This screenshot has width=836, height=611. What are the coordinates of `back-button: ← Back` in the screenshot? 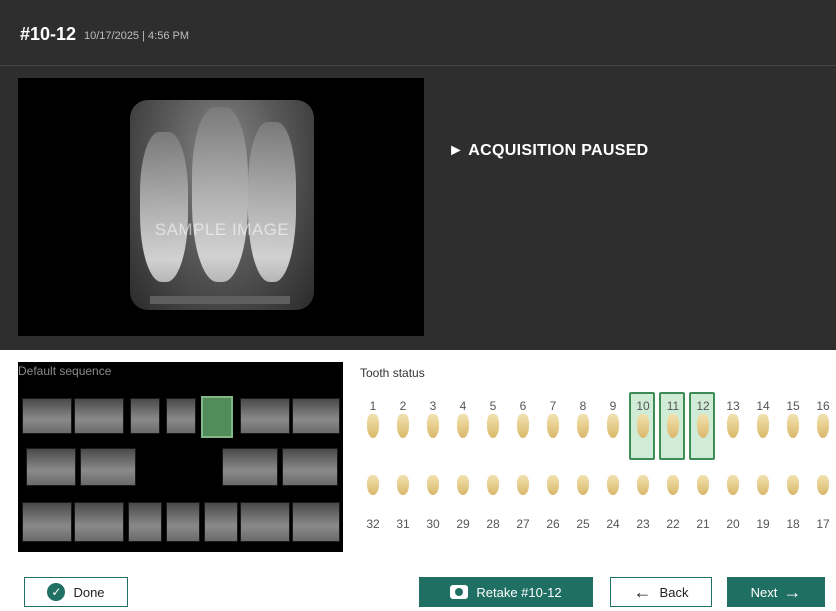 It's located at (661, 592).